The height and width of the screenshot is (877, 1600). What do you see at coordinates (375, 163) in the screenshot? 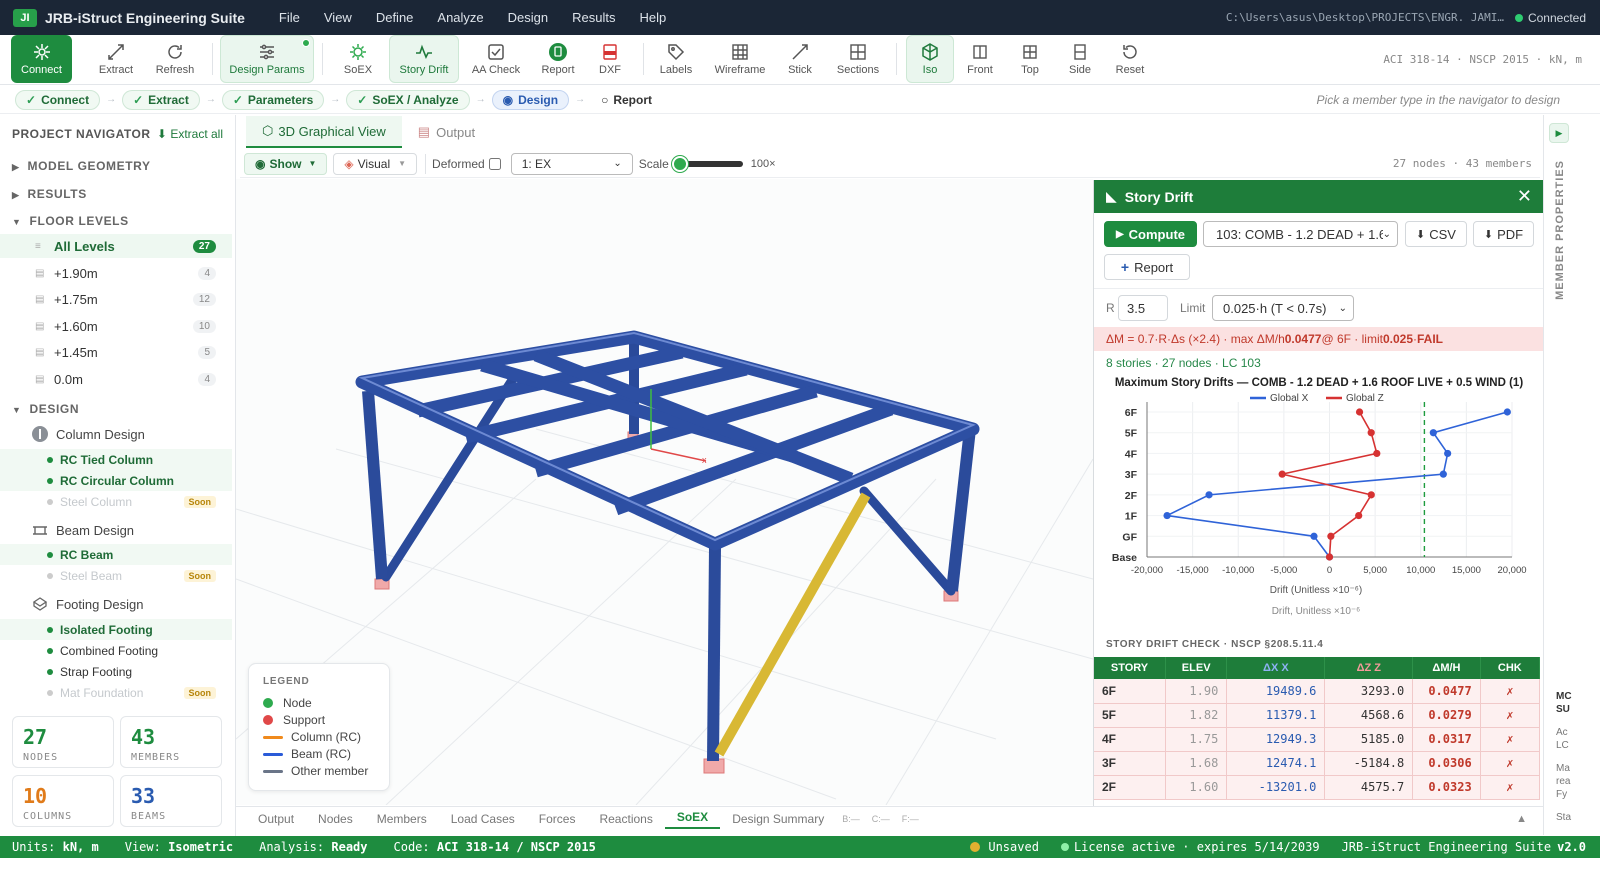
I see `visual-dropdown: ◈ Visual ▼` at bounding box center [375, 163].